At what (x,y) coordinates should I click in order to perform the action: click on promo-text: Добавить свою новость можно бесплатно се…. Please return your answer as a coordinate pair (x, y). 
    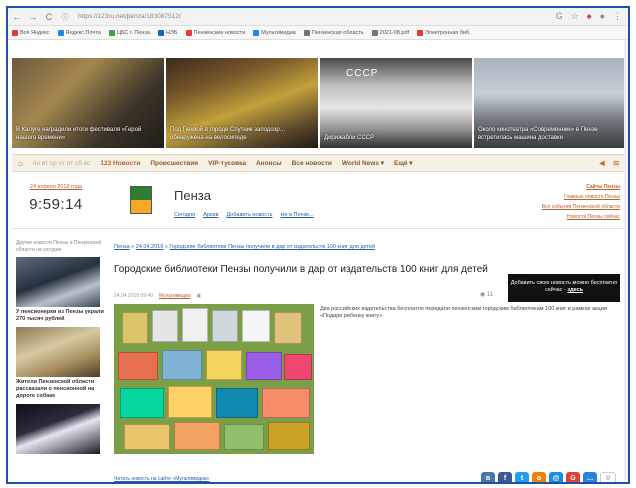
    Looking at the image, I should click on (564, 286).